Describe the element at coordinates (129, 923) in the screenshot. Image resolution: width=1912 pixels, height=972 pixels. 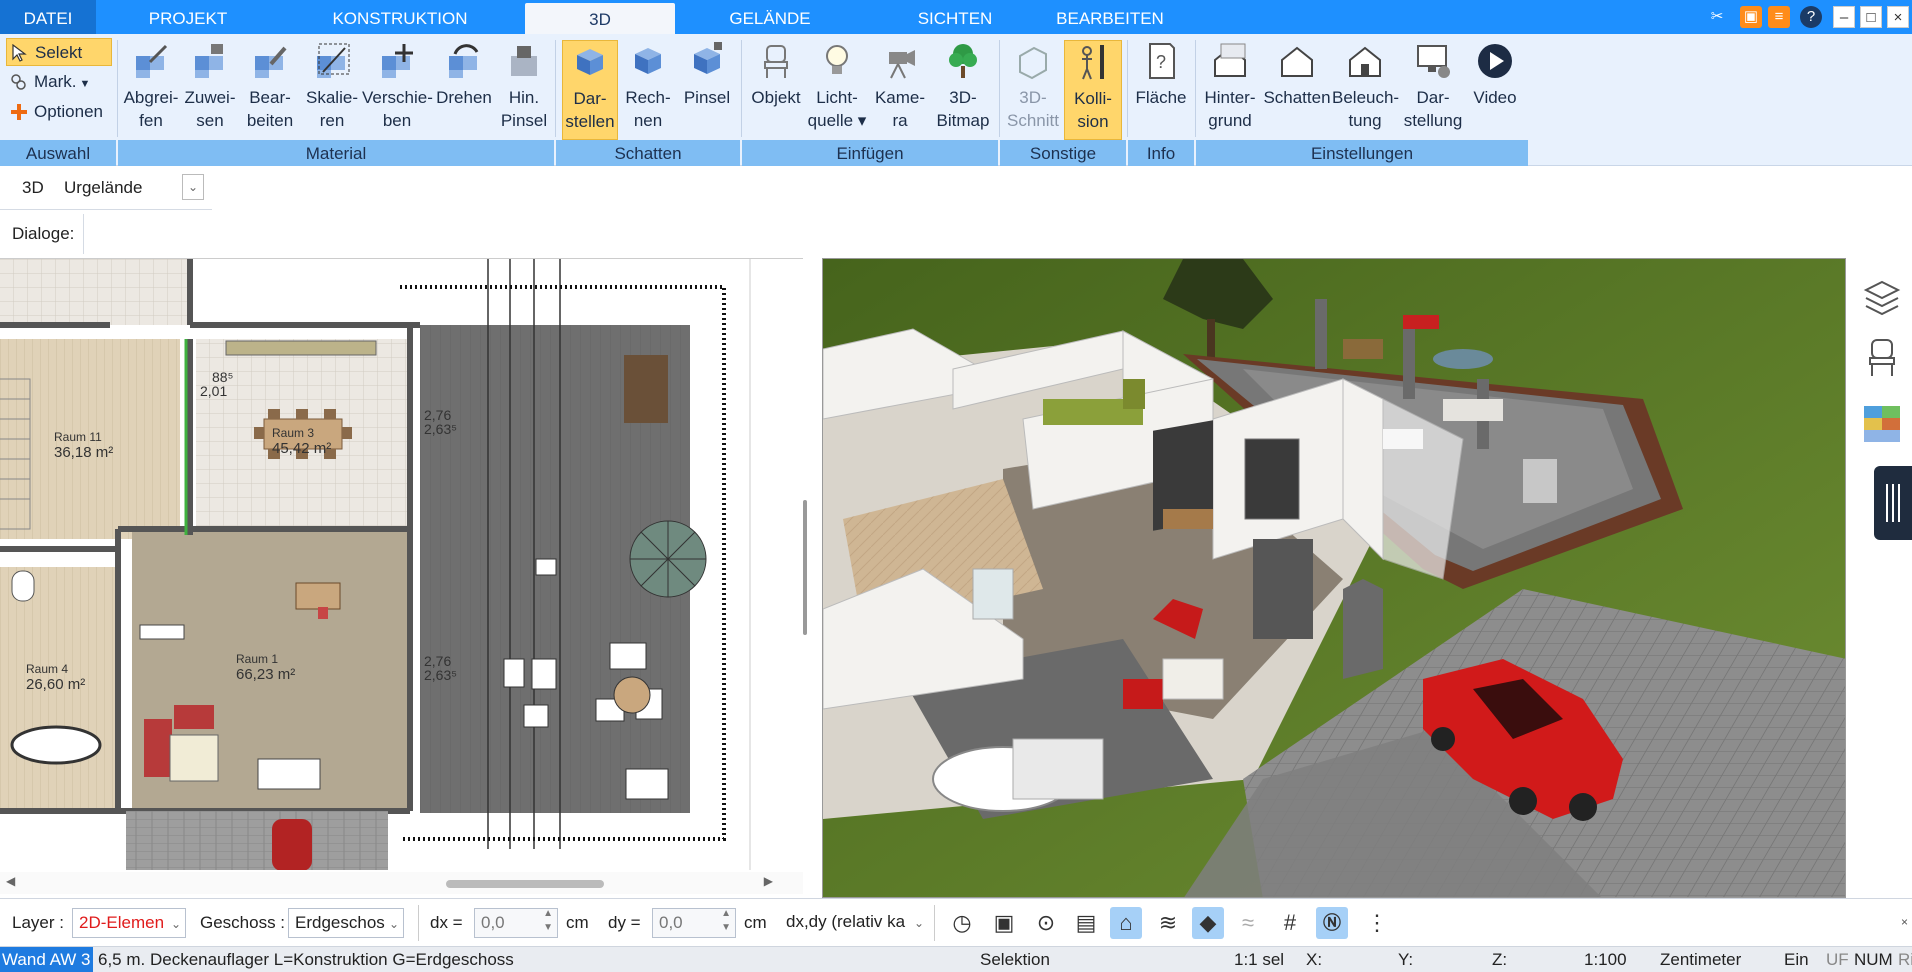
I see `layer-select: 2D-Elemen ⌄` at that location.